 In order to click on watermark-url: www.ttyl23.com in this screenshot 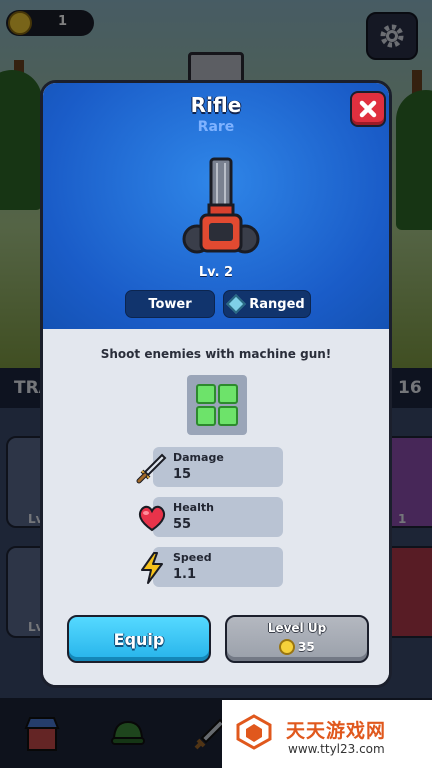, I will do `click(336, 749)`.